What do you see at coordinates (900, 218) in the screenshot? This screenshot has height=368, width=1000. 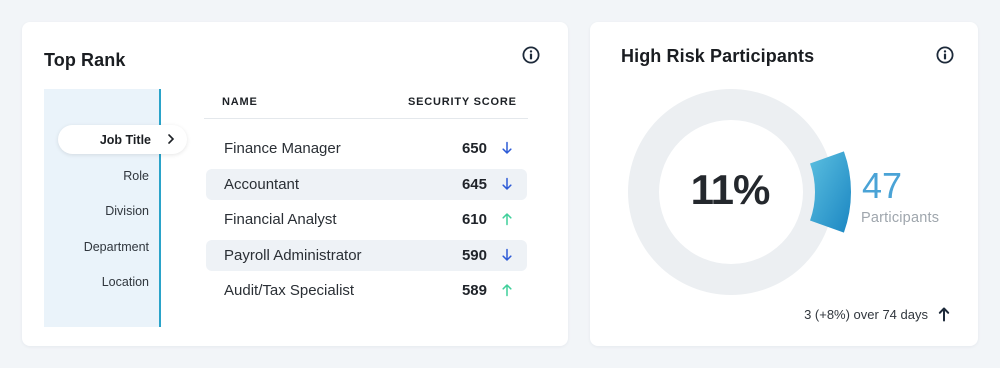 I see `participant-count-label: Participants` at bounding box center [900, 218].